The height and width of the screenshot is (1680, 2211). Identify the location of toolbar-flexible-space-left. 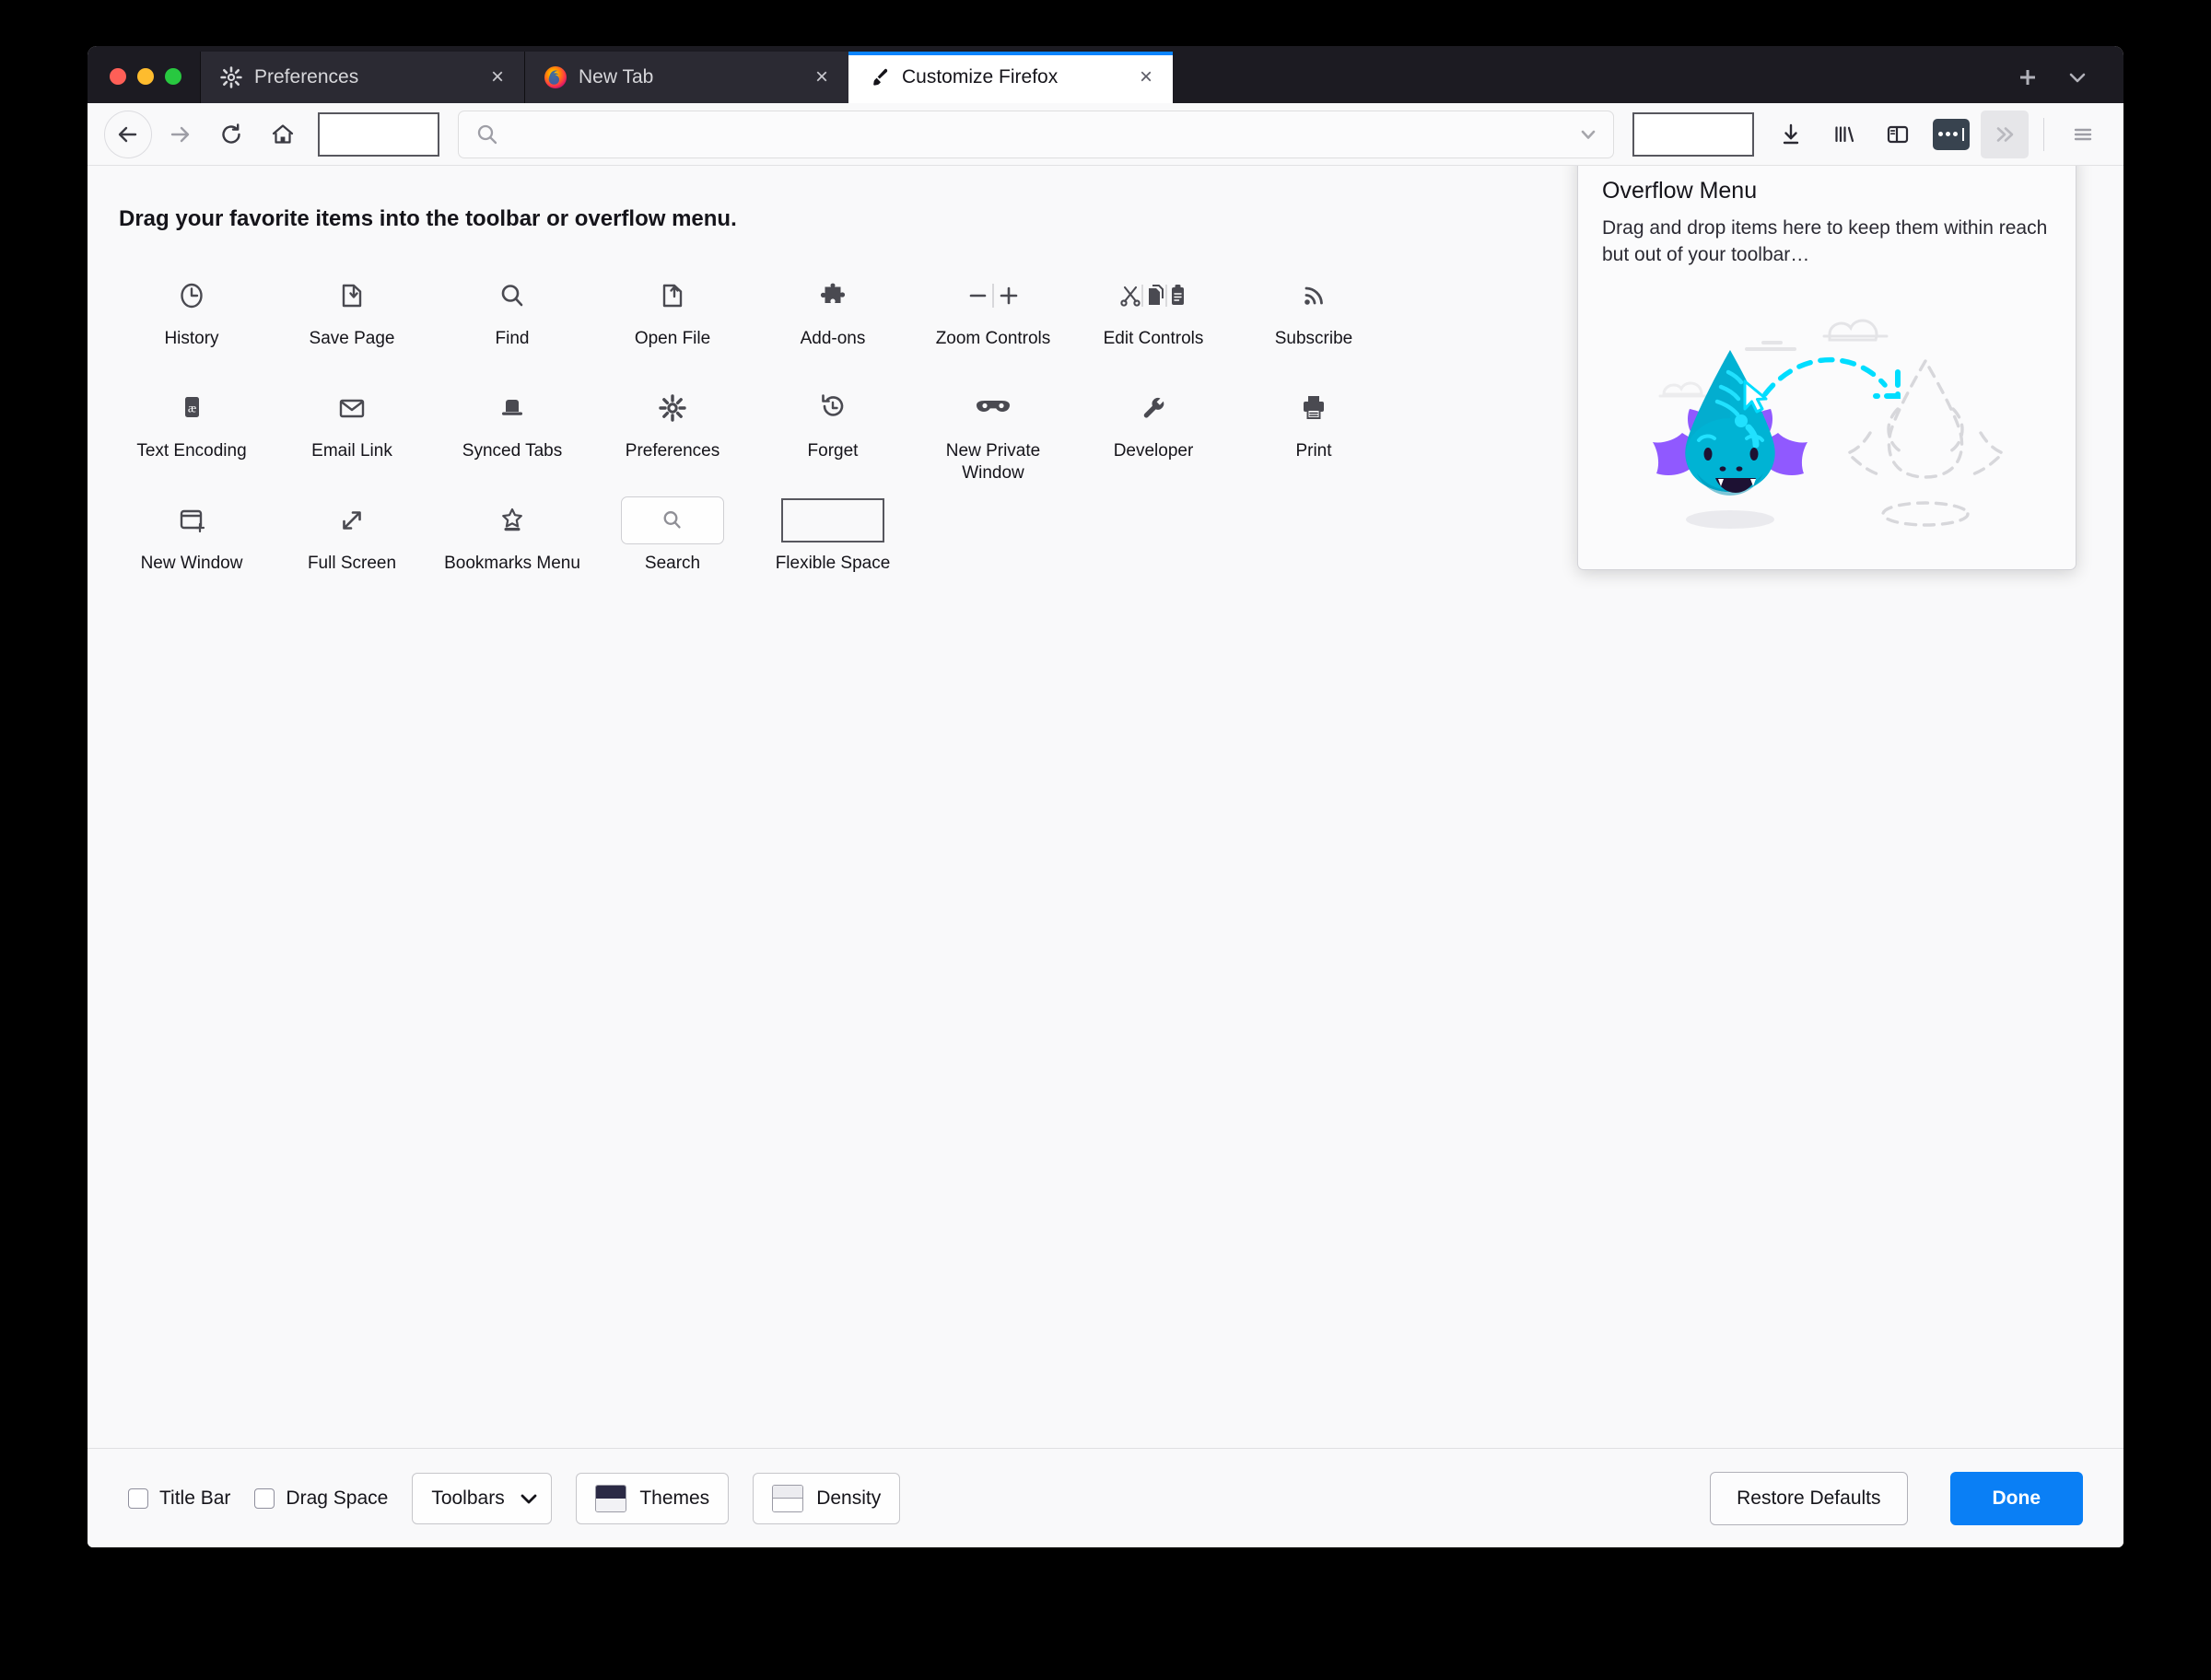
(378, 134).